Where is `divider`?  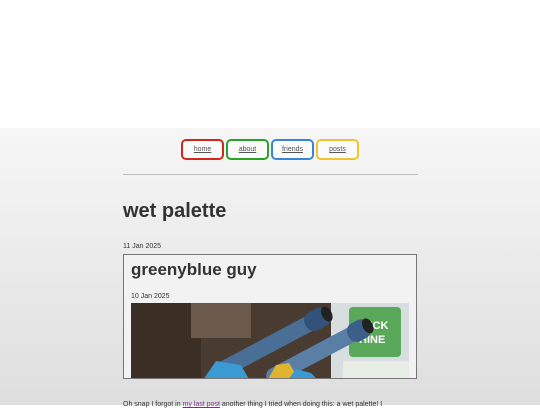 divider is located at coordinates (270, 174).